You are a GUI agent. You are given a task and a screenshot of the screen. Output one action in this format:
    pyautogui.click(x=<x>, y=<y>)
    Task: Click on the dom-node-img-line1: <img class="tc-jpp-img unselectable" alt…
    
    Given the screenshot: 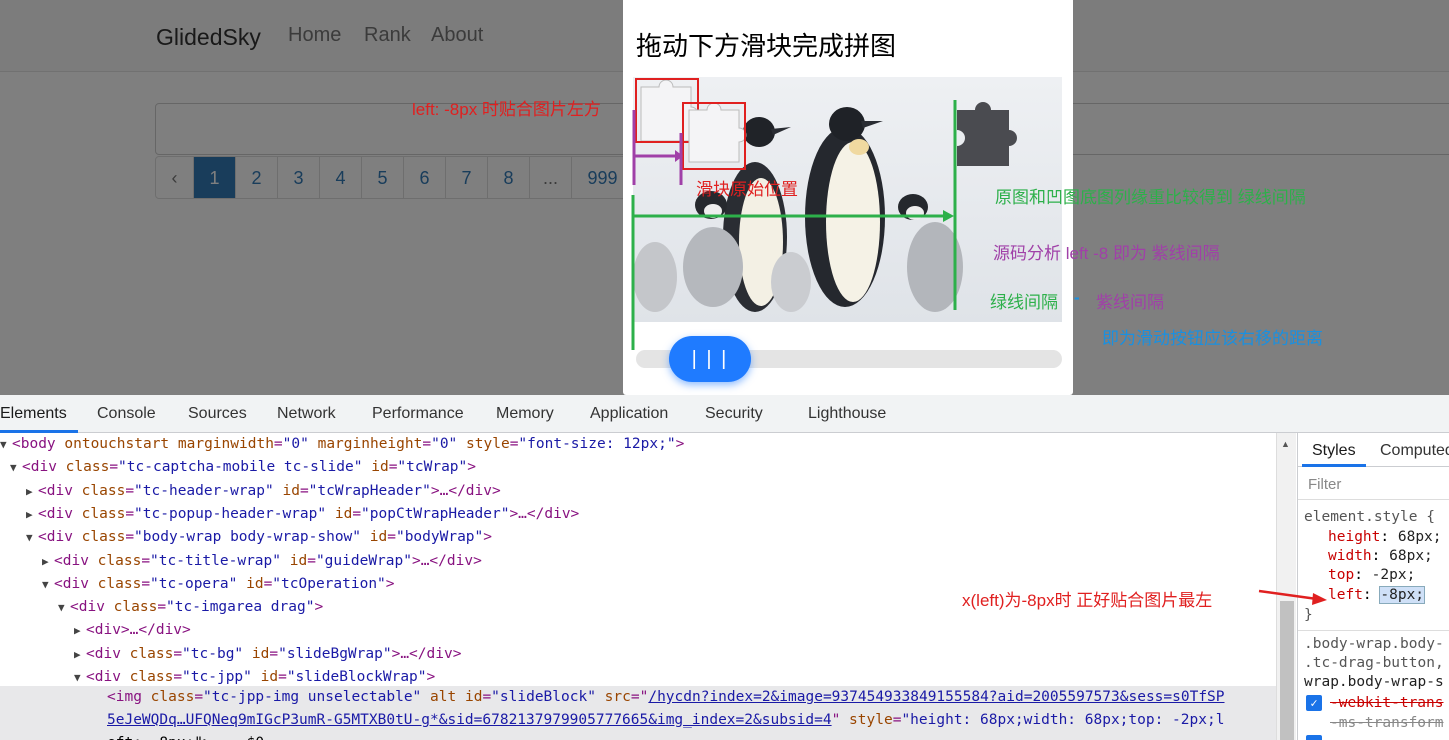 What is the action you would take?
    pyautogui.click(x=666, y=697)
    